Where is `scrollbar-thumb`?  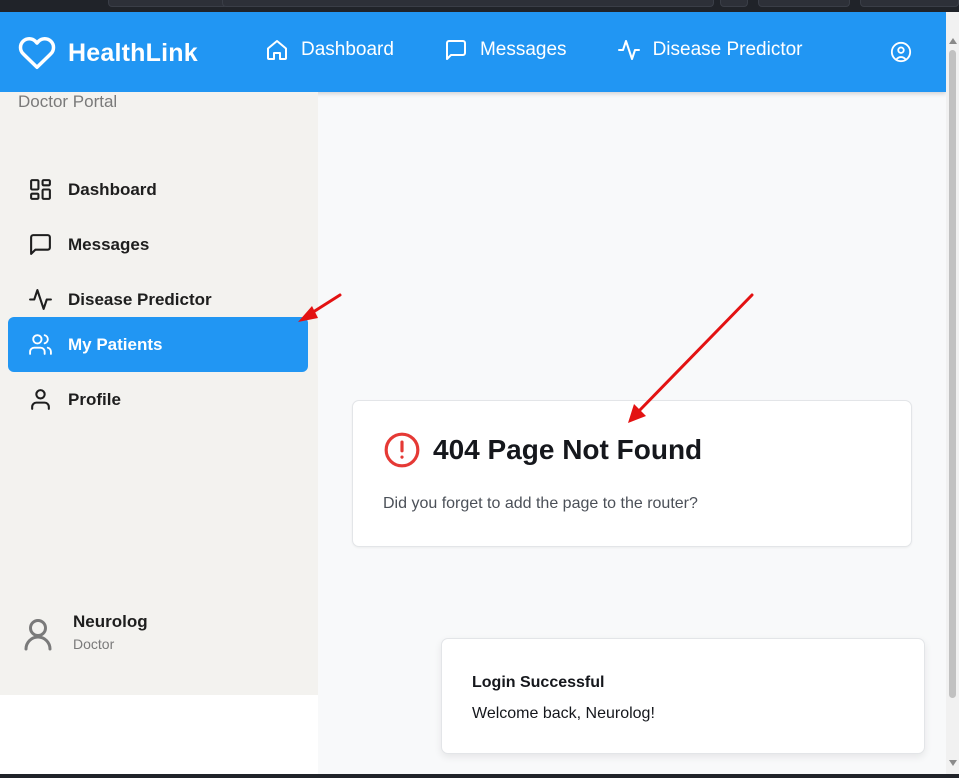 scrollbar-thumb is located at coordinates (952, 374).